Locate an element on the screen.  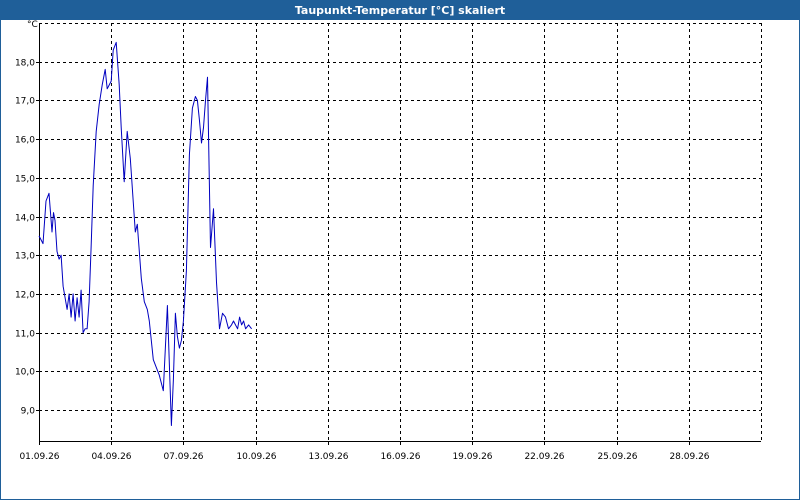
y-tick-label: 11,0 is located at coordinates (25, 335).